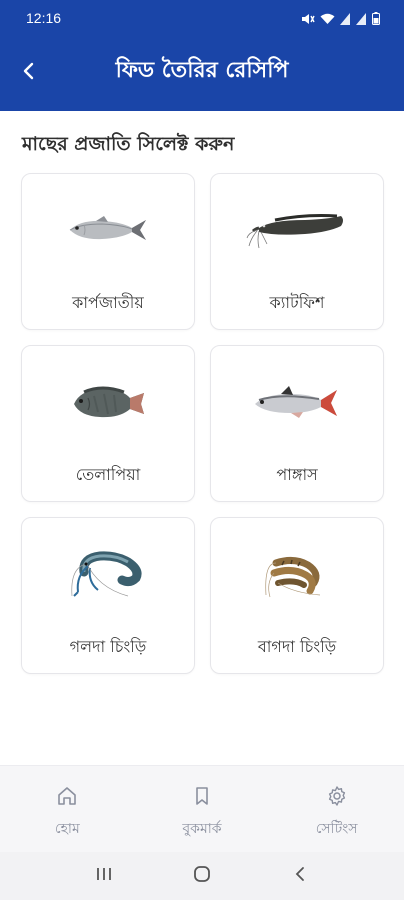 Image resolution: width=404 pixels, height=900 pixels. Describe the element at coordinates (336, 829) in the screenshot. I see `nav-label-settings: সেটিংস` at that location.